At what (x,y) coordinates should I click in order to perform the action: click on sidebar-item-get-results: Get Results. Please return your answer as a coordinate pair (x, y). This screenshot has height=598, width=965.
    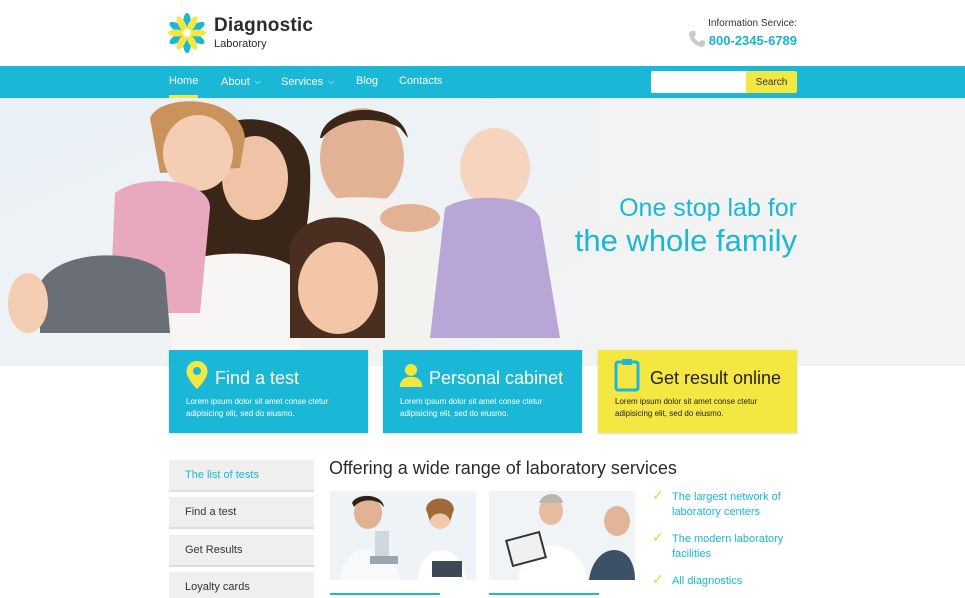
    Looking at the image, I should click on (241, 551).